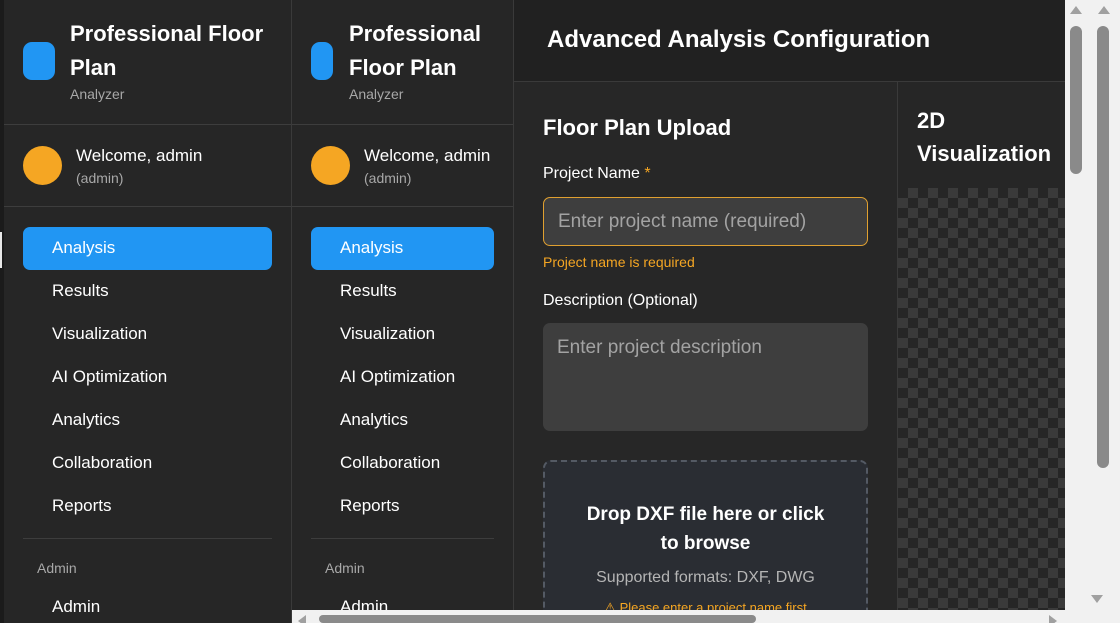 The image size is (1120, 623). Describe the element at coordinates (1053, 619) in the screenshot. I see `scroll-right-arrow-icon` at that location.